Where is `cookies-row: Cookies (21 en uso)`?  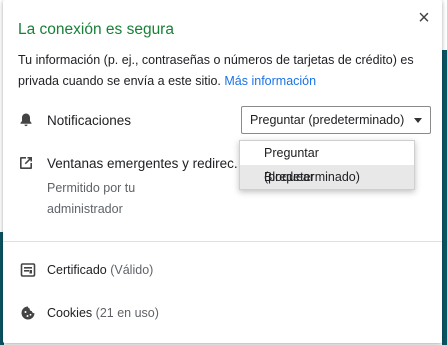 cookies-row: Cookies (21 en uso) is located at coordinates (103, 313).